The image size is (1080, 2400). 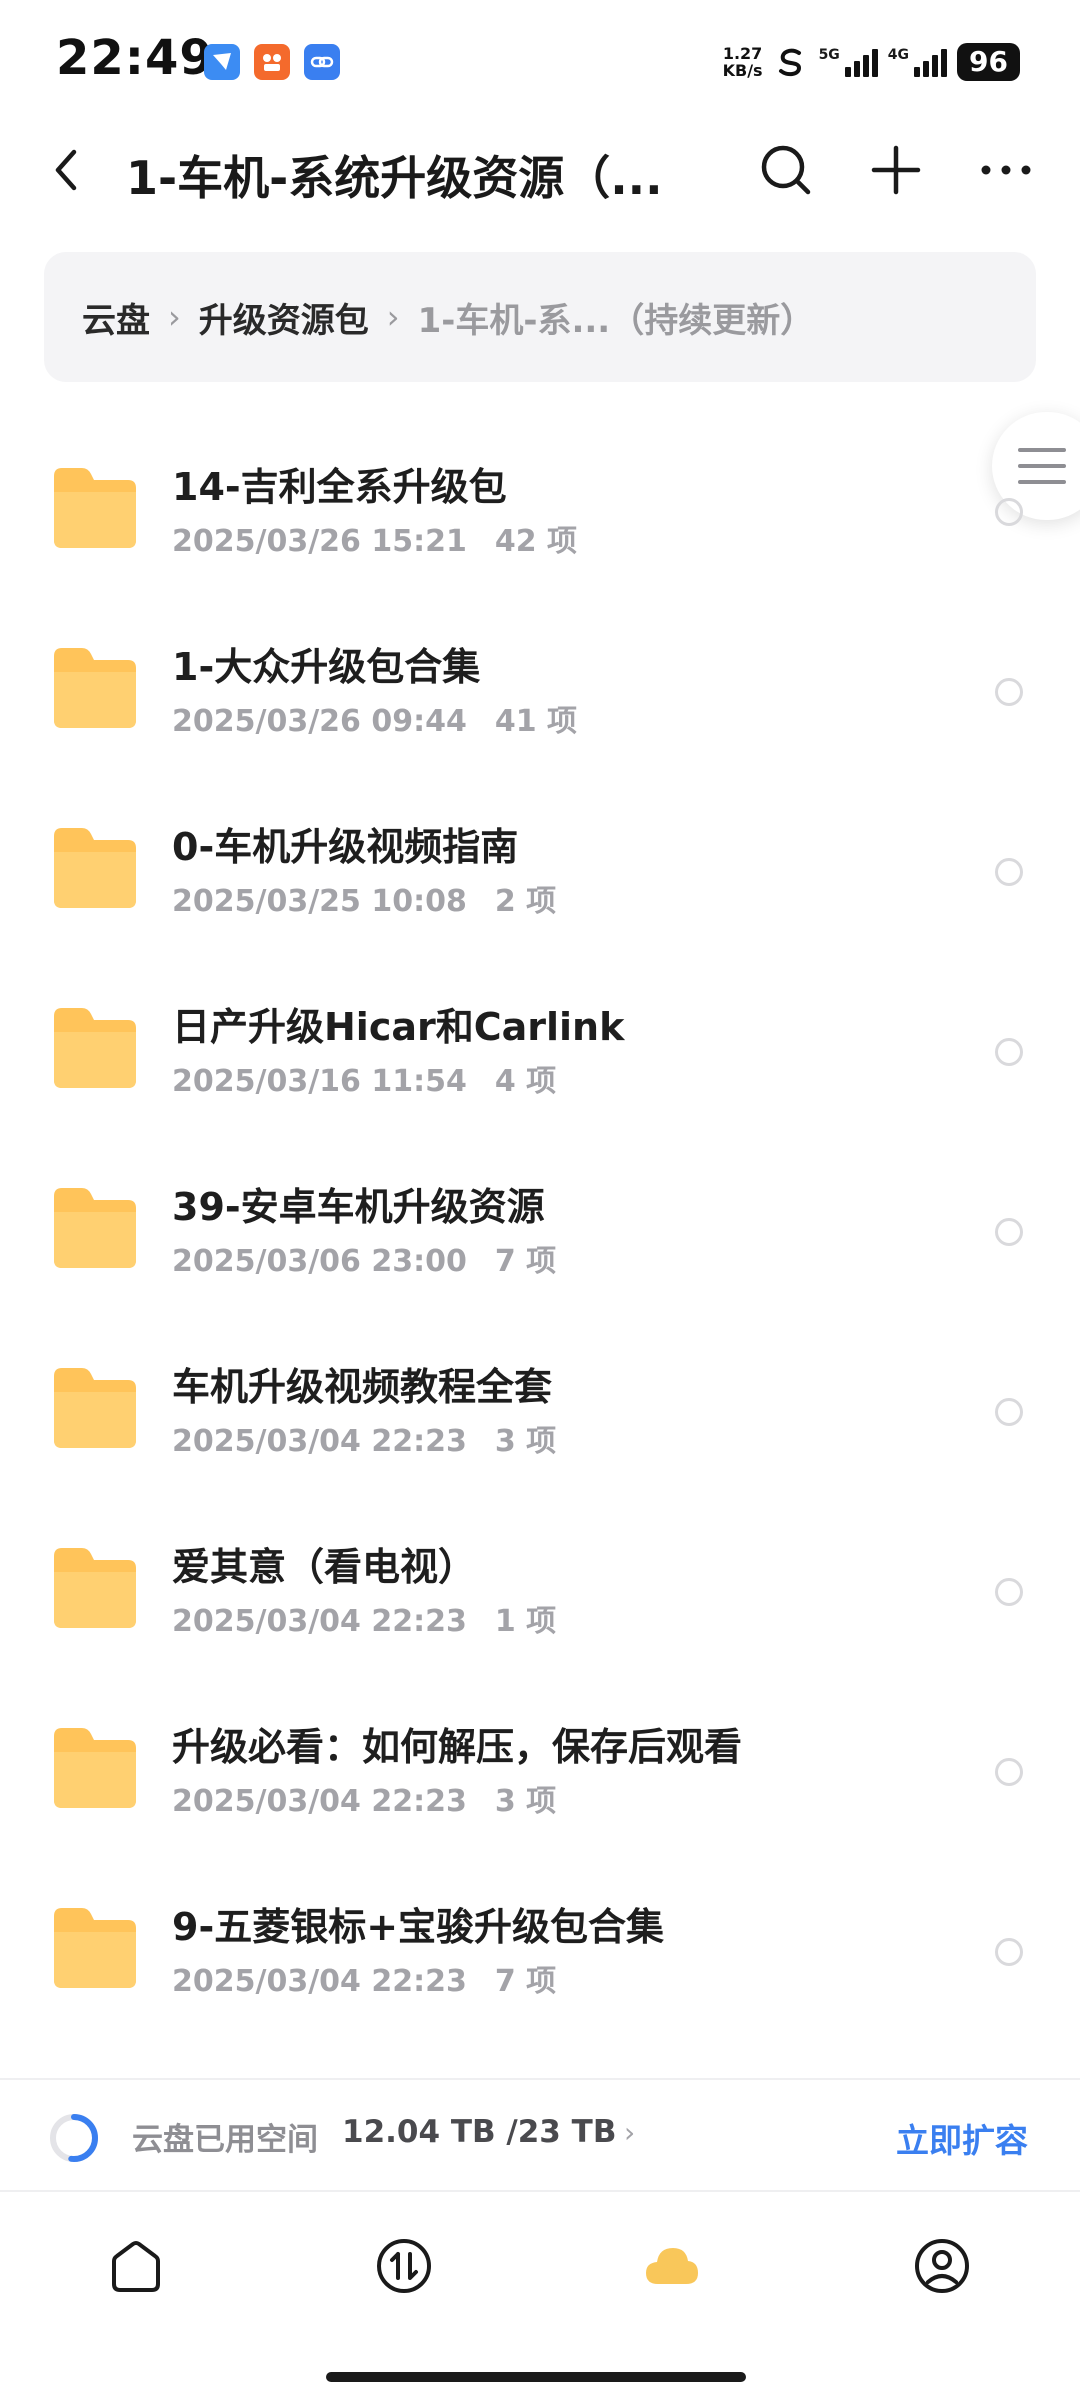 I want to click on file-name: 爱其意（看电视）, so click(x=324, y=1567).